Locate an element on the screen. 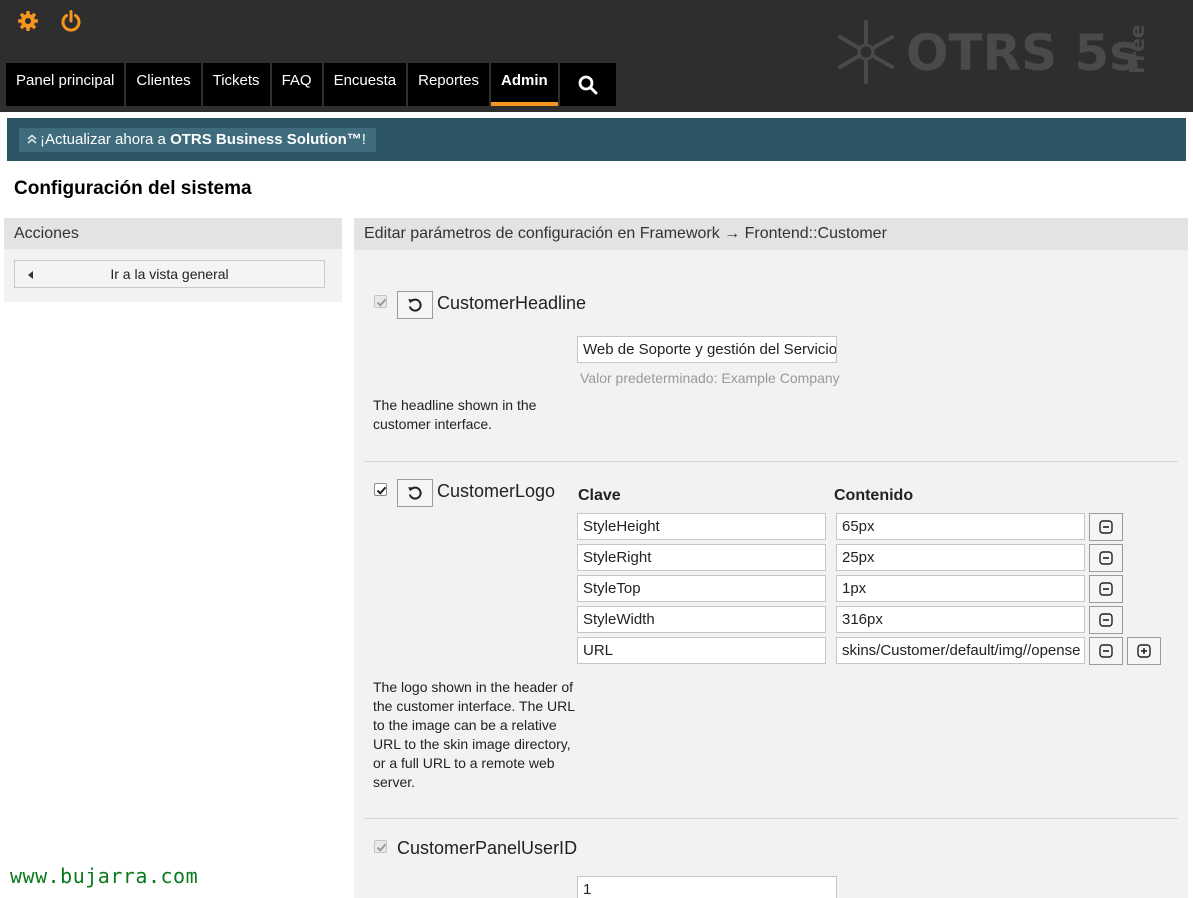 The width and height of the screenshot is (1193, 898). otrs-logo: OTRS 5s Free is located at coordinates (993, 52).